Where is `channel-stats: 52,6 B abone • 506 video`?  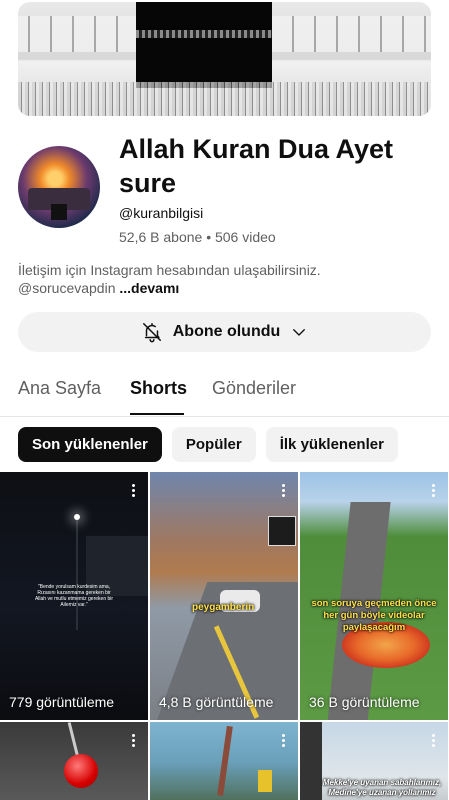 channel-stats: 52,6 B abone • 506 video is located at coordinates (197, 237).